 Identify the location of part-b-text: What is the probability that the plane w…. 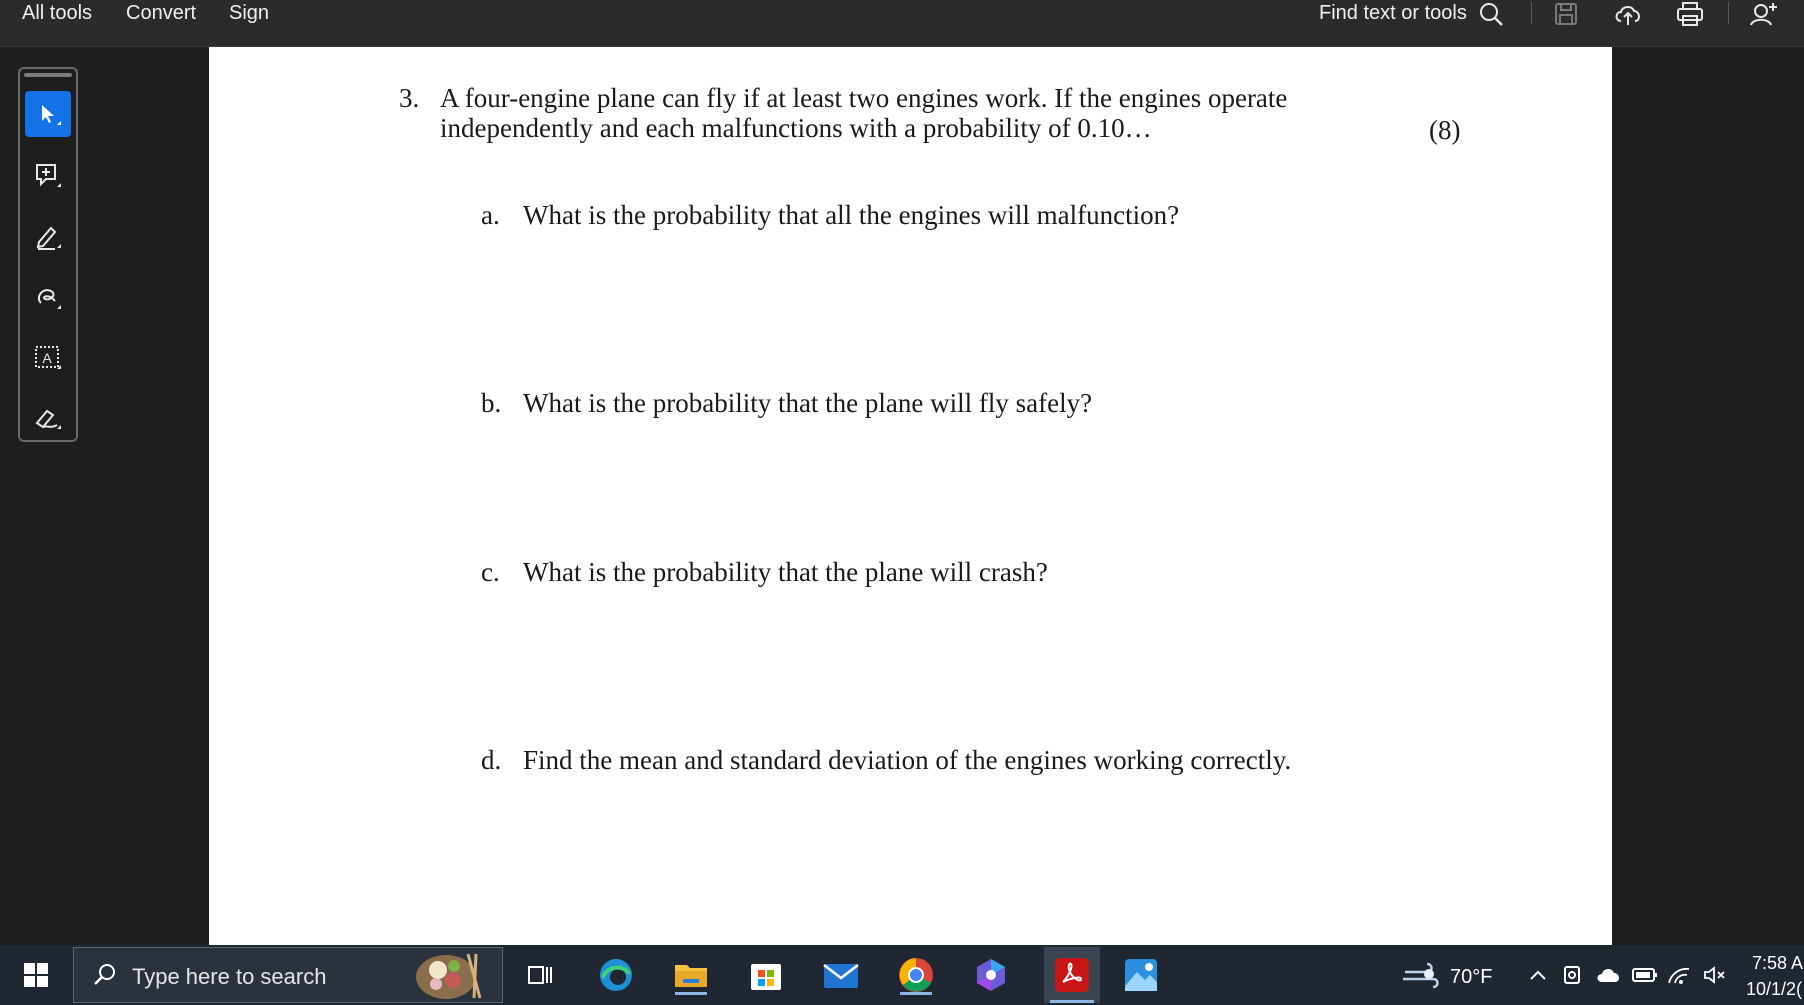
(808, 403).